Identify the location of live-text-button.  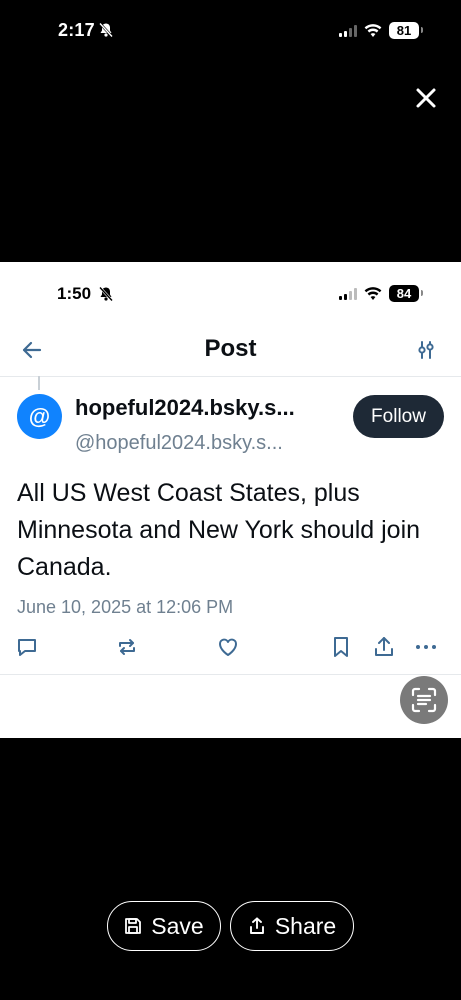
(424, 700).